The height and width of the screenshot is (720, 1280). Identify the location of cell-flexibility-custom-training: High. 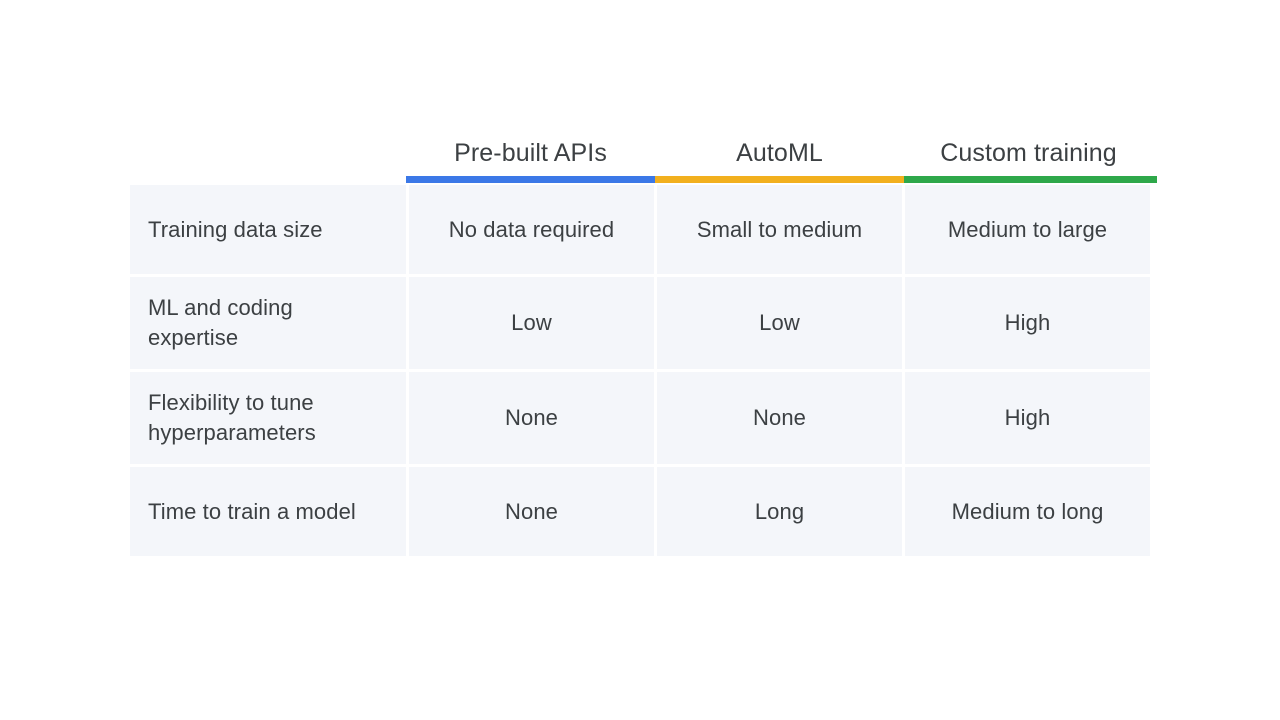
(1027, 418).